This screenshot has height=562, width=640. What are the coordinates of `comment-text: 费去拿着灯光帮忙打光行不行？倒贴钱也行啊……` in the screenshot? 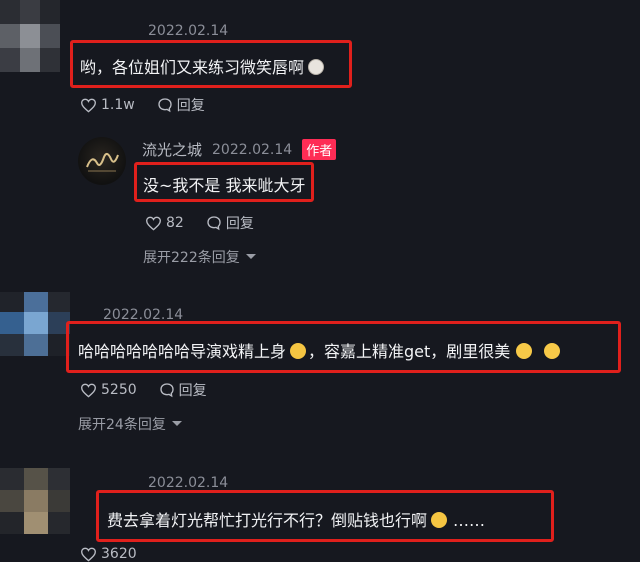 It's located at (296, 520).